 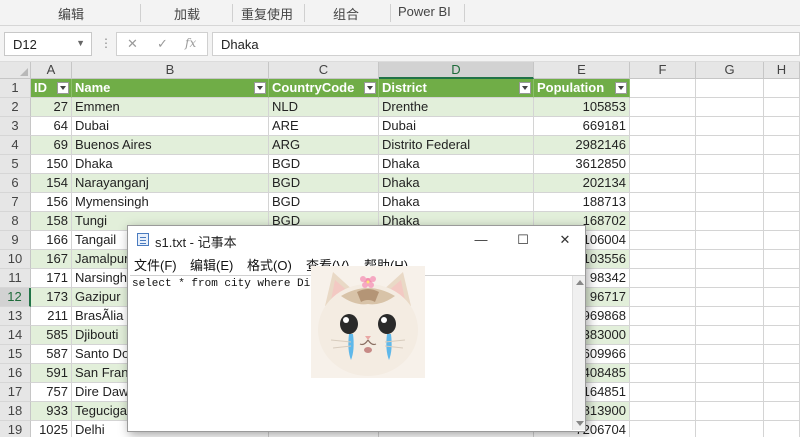 I want to click on table-cell: 933, so click(x=51, y=411).